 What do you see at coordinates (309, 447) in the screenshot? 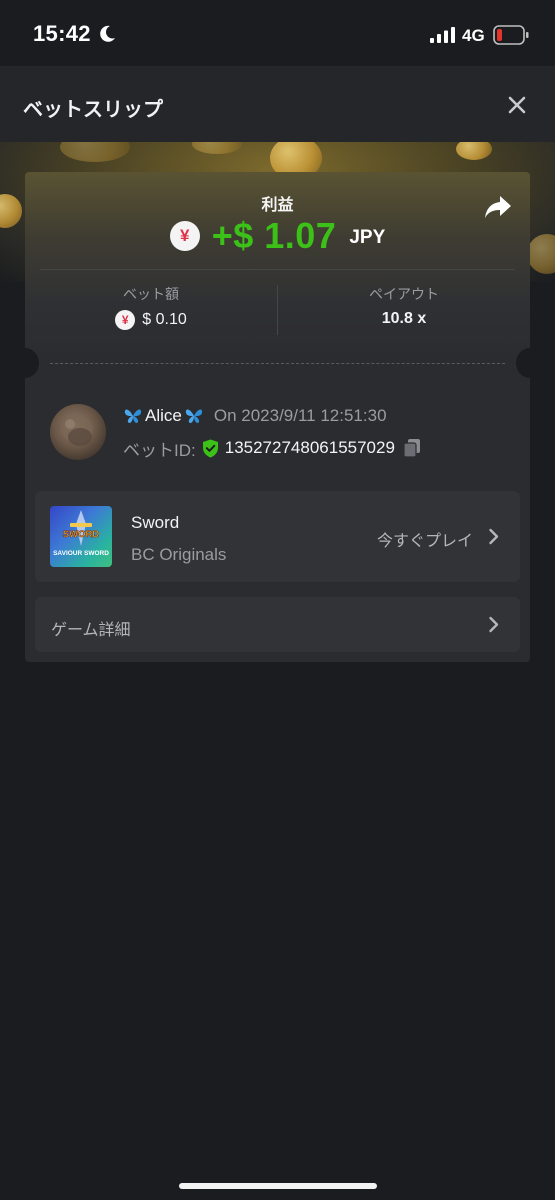
I see `bet-id-value: 135272748061557029` at bounding box center [309, 447].